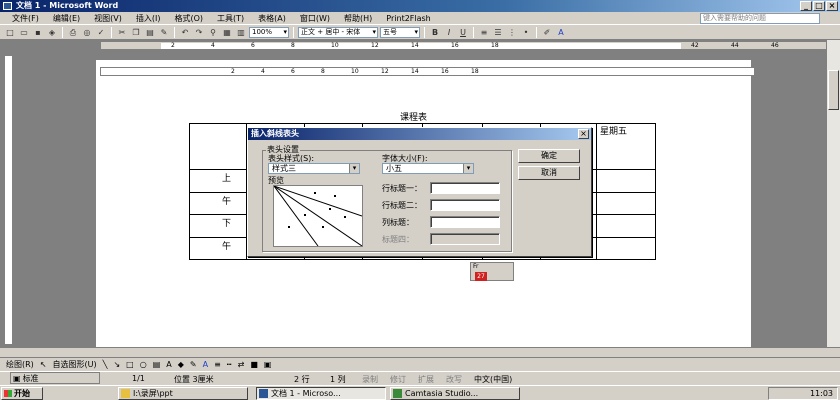  What do you see at coordinates (427, 71) in the screenshot?
I see `table-ruler: 2 4 6 8 10 12 14 16 18` at bounding box center [427, 71].